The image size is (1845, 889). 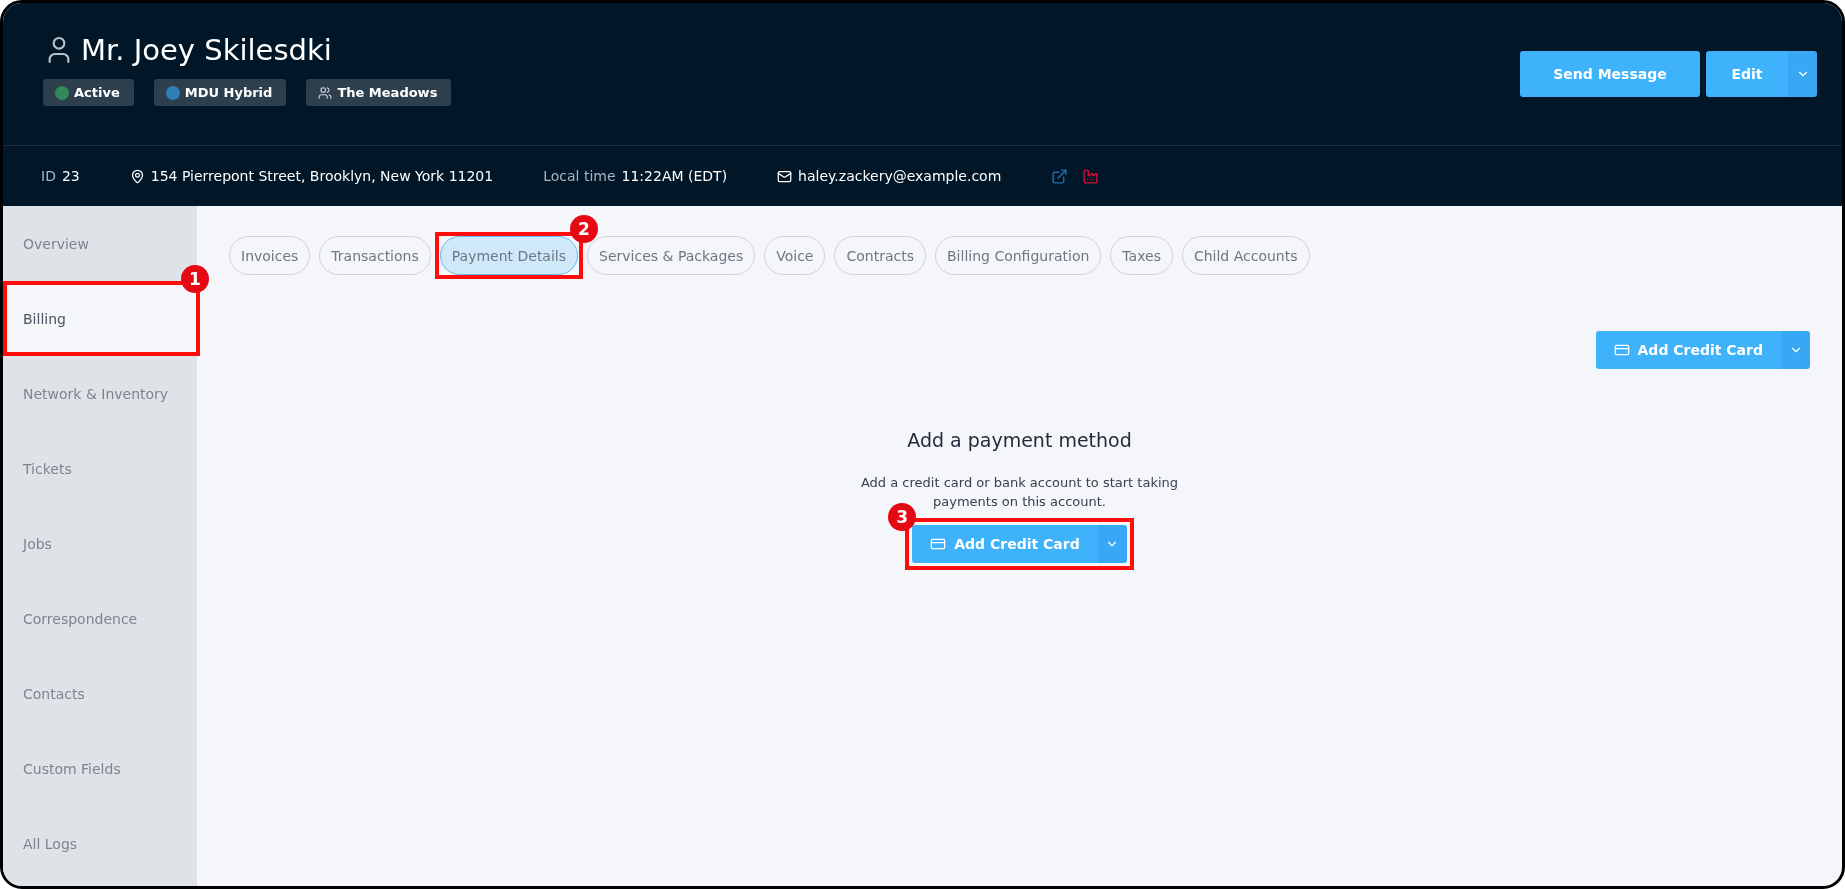 What do you see at coordinates (137, 176) in the screenshot?
I see `map-pin-icon` at bounding box center [137, 176].